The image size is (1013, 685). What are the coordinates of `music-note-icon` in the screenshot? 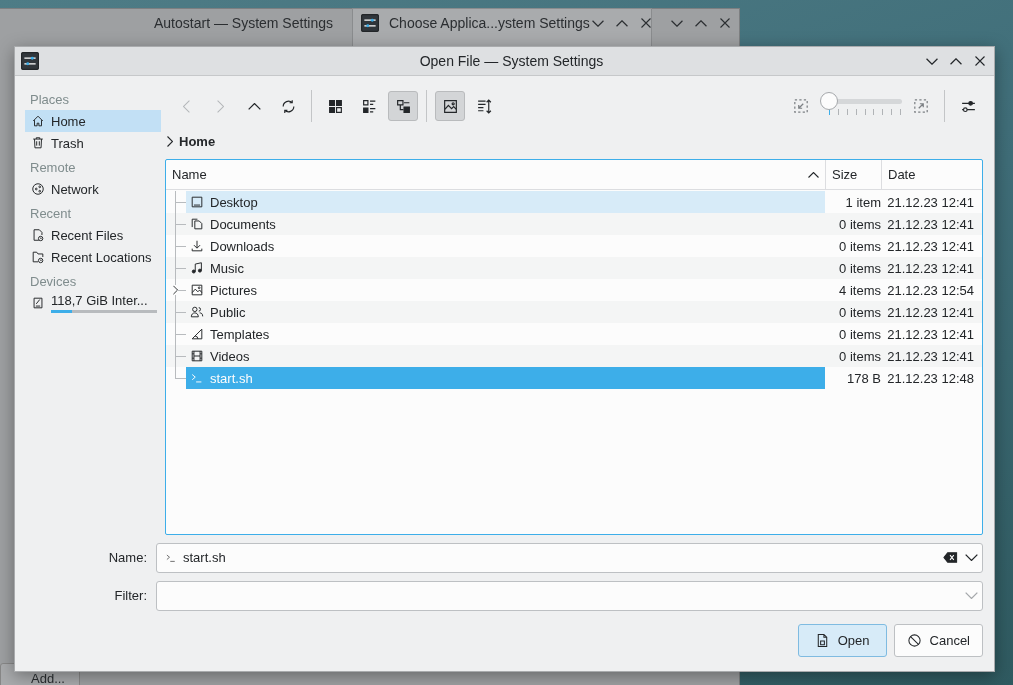 It's located at (197, 268).